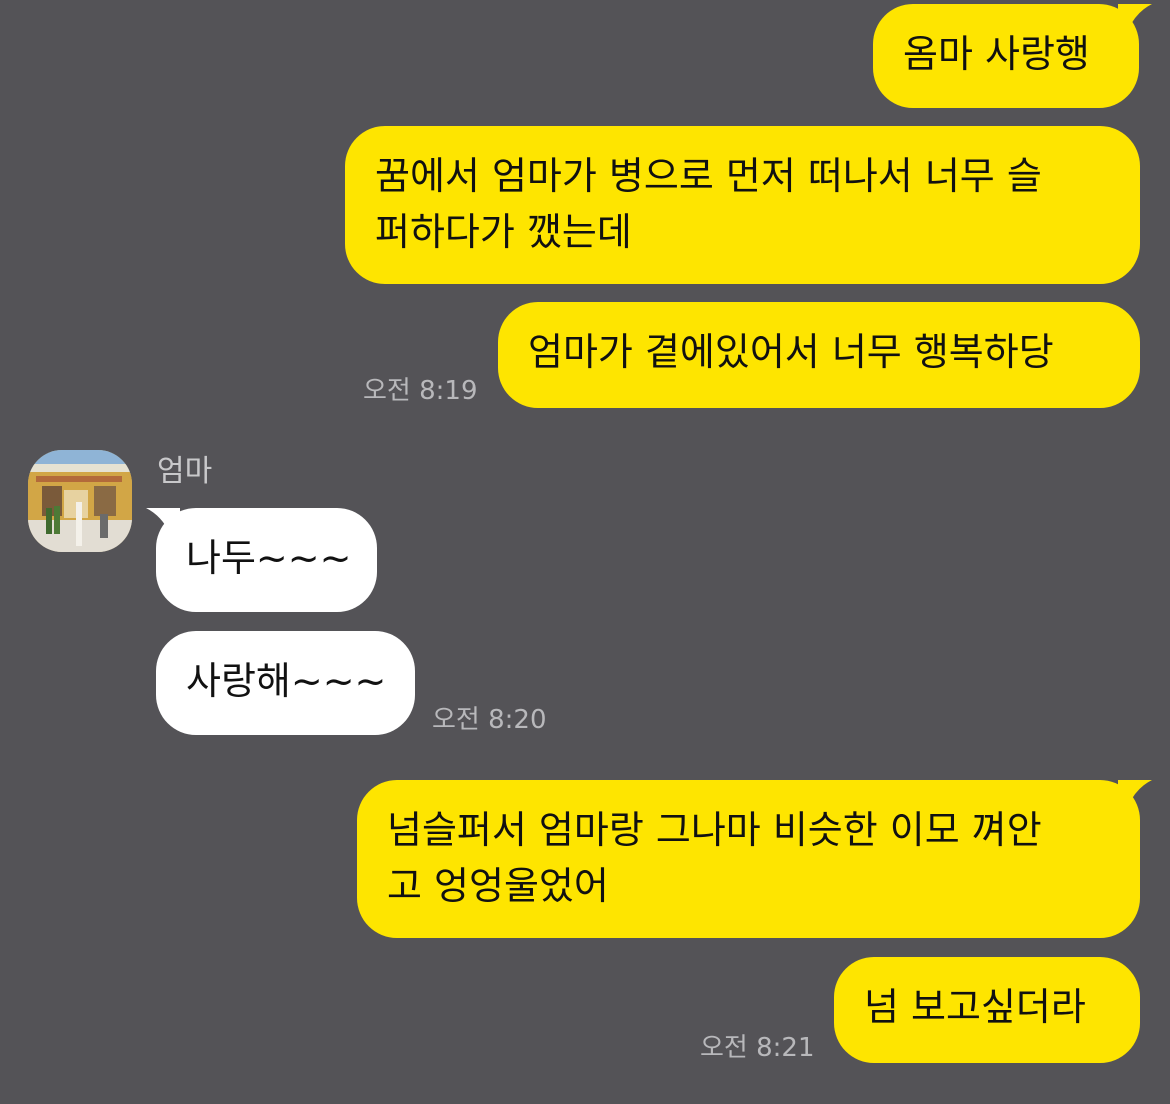  I want to click on message-text-line: 고 엉엉울었어, so click(498, 886).